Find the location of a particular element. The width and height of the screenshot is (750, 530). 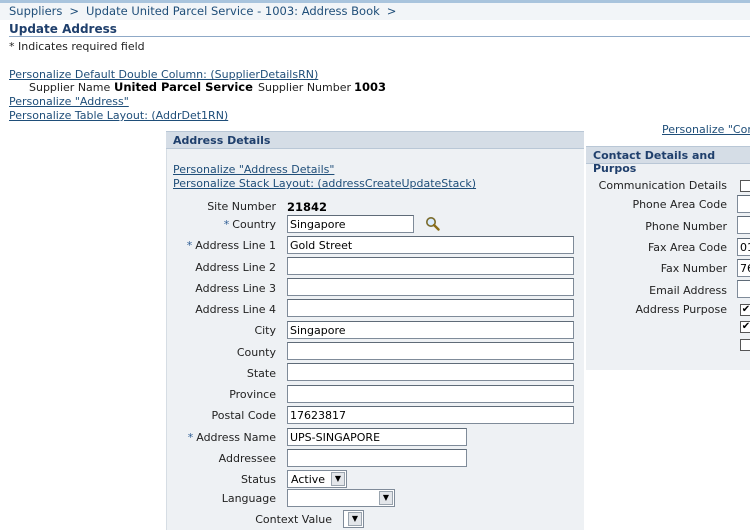

city-label: City is located at coordinates (265, 330).